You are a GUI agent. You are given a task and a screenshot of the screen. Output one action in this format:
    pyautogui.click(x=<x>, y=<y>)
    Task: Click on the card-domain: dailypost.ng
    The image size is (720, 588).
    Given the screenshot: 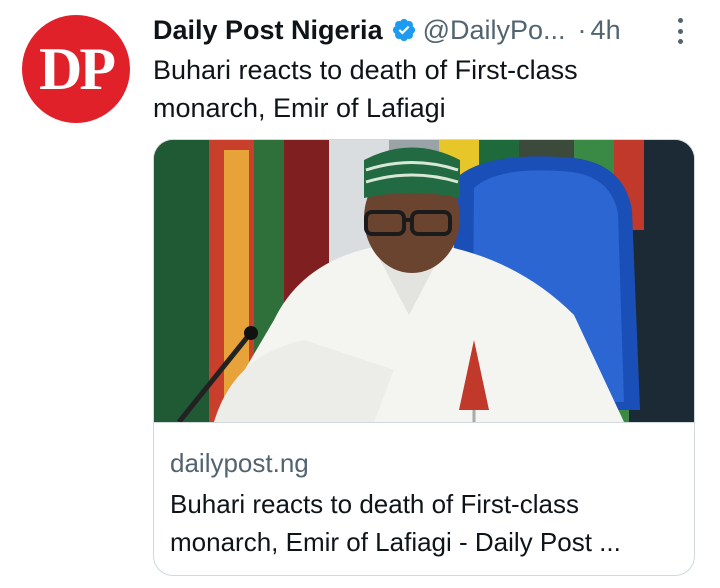 What is the action you would take?
    pyautogui.click(x=239, y=463)
    